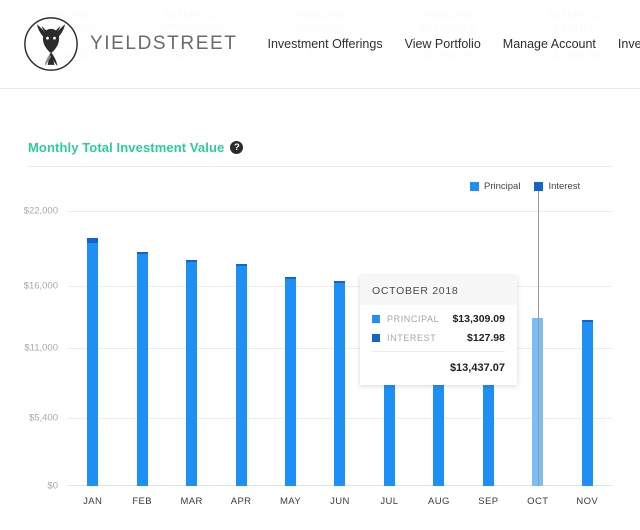 This screenshot has height=530, width=640. Describe the element at coordinates (376, 319) in the screenshot. I see `tooltip-swatch-principal-icon` at that location.